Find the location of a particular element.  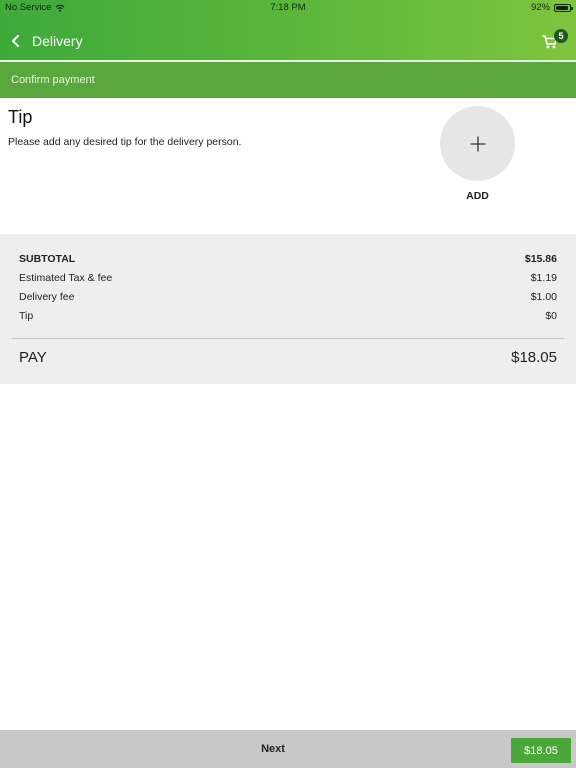

status-bar: No Service 7:18 PM 92% is located at coordinates (288, 8).